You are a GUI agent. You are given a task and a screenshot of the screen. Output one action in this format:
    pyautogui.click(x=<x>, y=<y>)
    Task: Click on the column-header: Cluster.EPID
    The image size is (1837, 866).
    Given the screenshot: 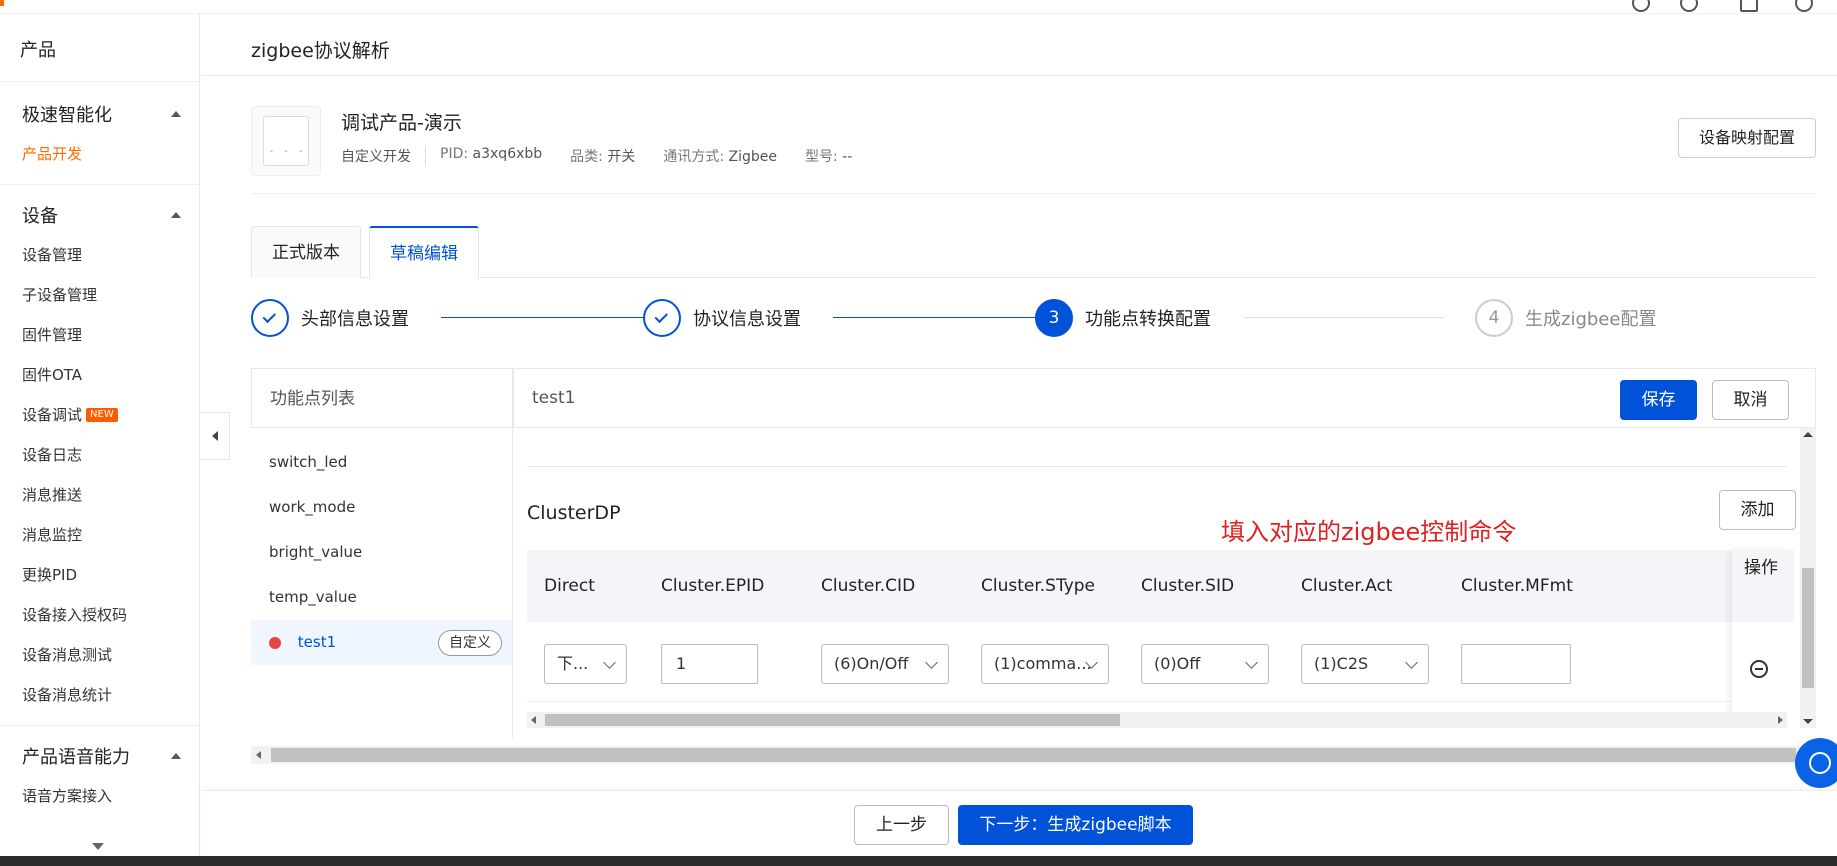 What is the action you would take?
    pyautogui.click(x=713, y=586)
    